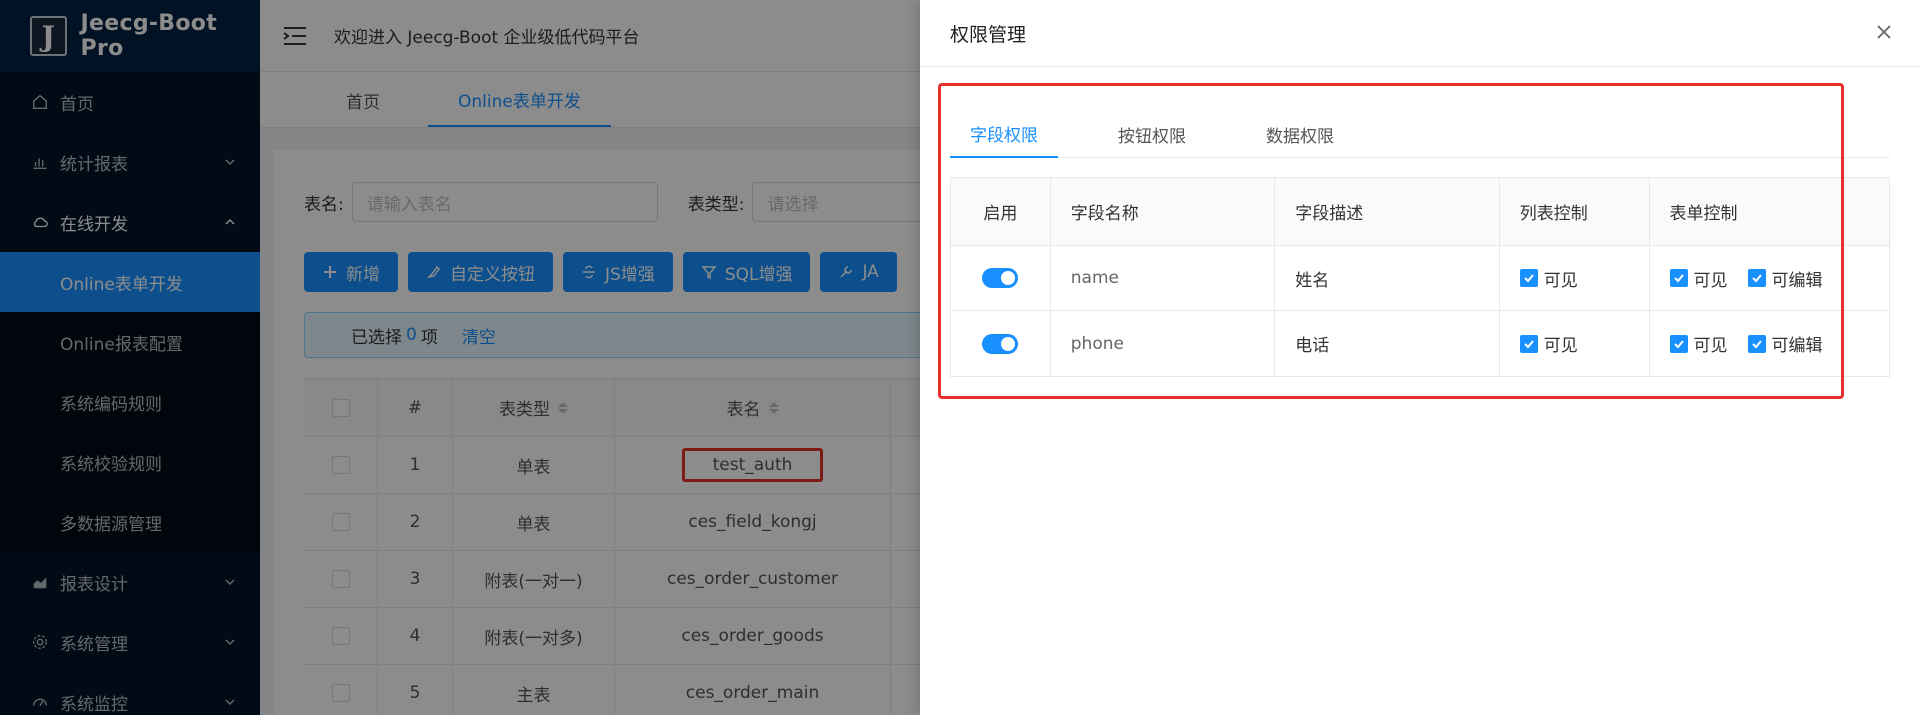 This screenshot has height=715, width=1920. What do you see at coordinates (1884, 32) in the screenshot?
I see `close-icon` at bounding box center [1884, 32].